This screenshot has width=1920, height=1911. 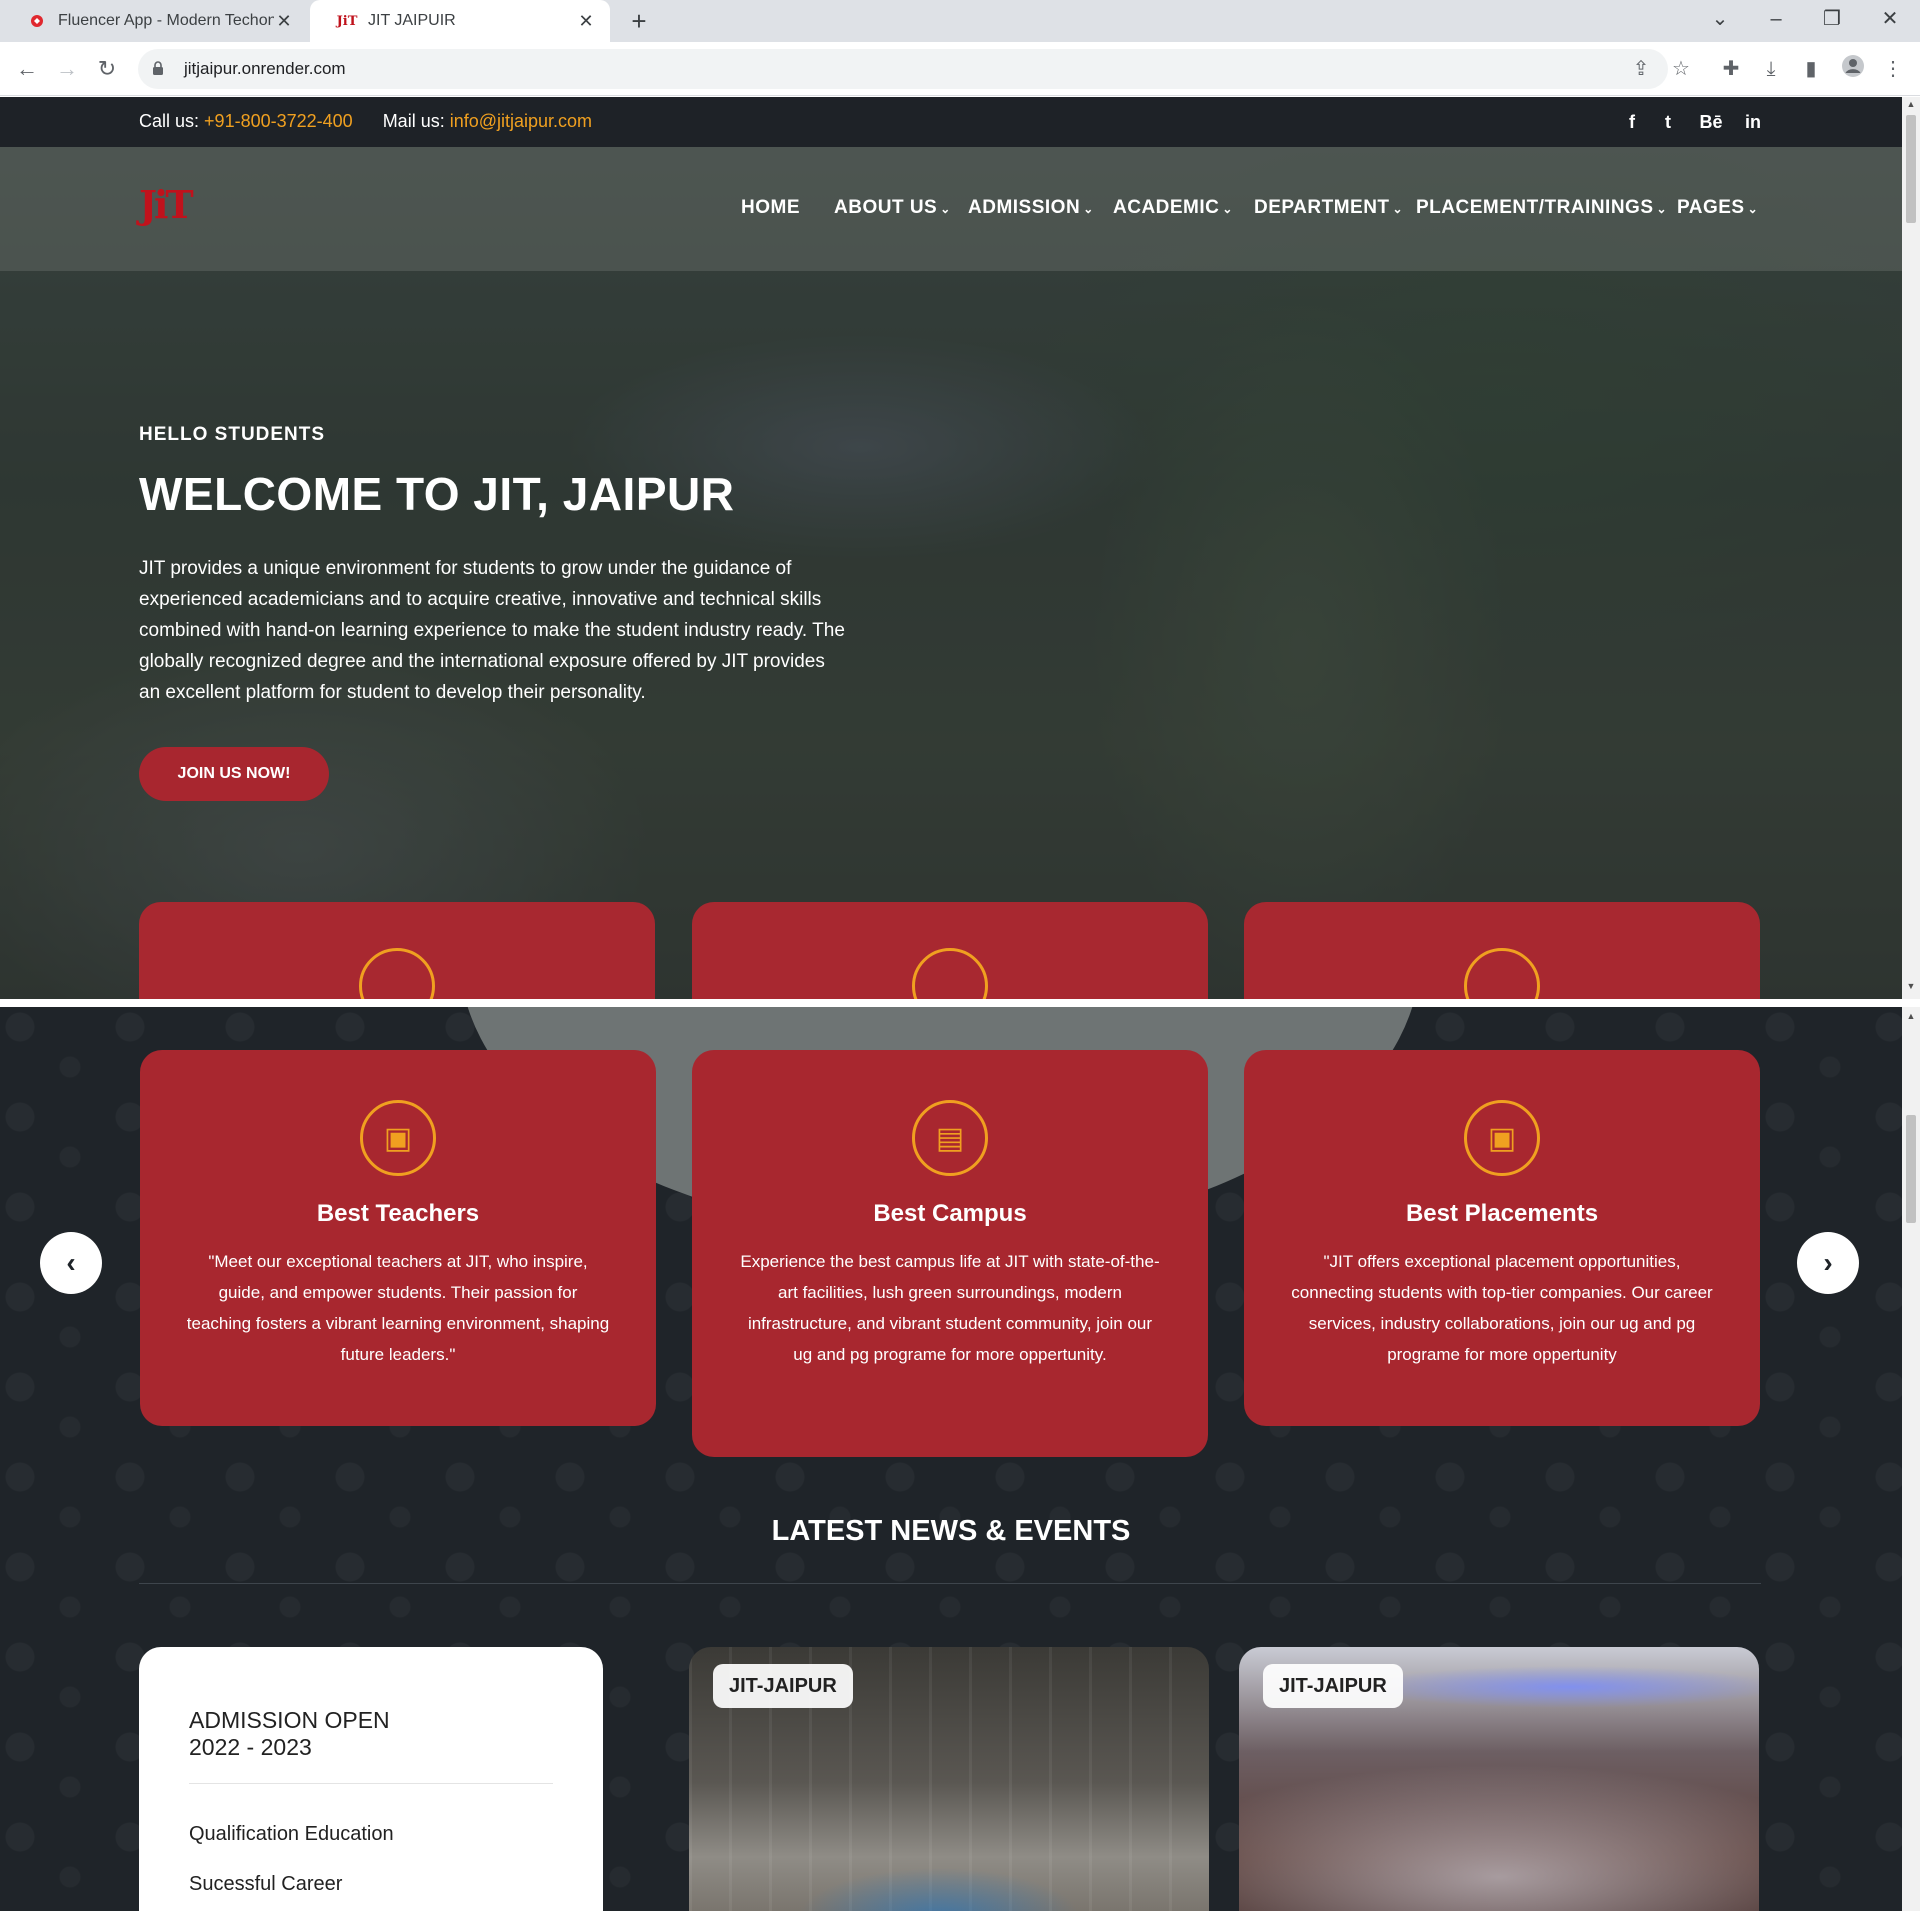 I want to click on admission-item: Qualification Education, so click(x=291, y=1834).